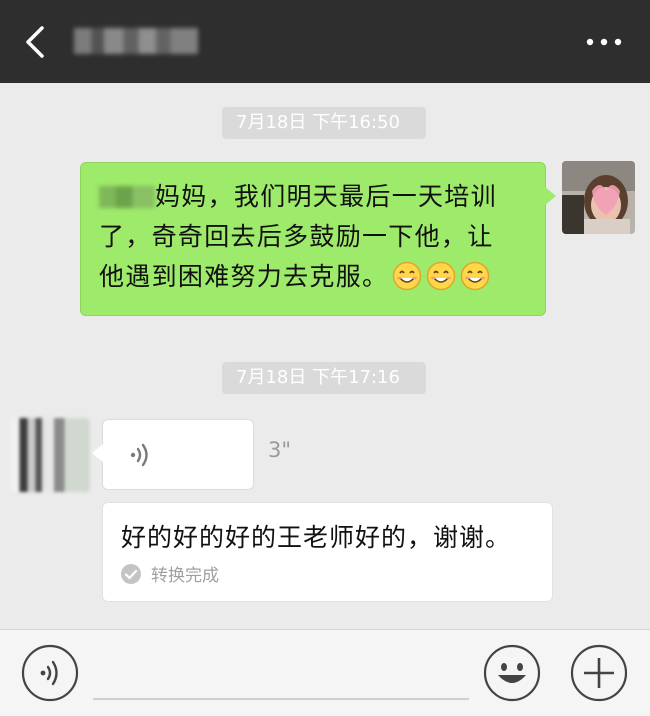  Describe the element at coordinates (131, 573) in the screenshot. I see `check-icon` at that location.